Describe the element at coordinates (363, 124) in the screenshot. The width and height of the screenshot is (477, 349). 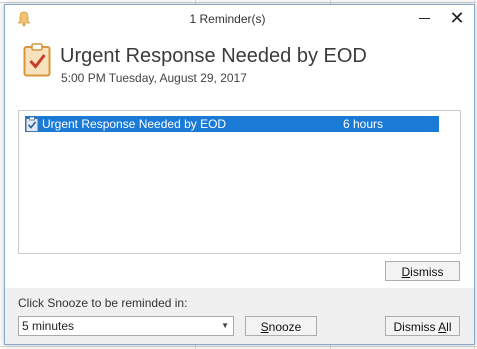
I see `reminder-item-due-in: 6 hours` at that location.